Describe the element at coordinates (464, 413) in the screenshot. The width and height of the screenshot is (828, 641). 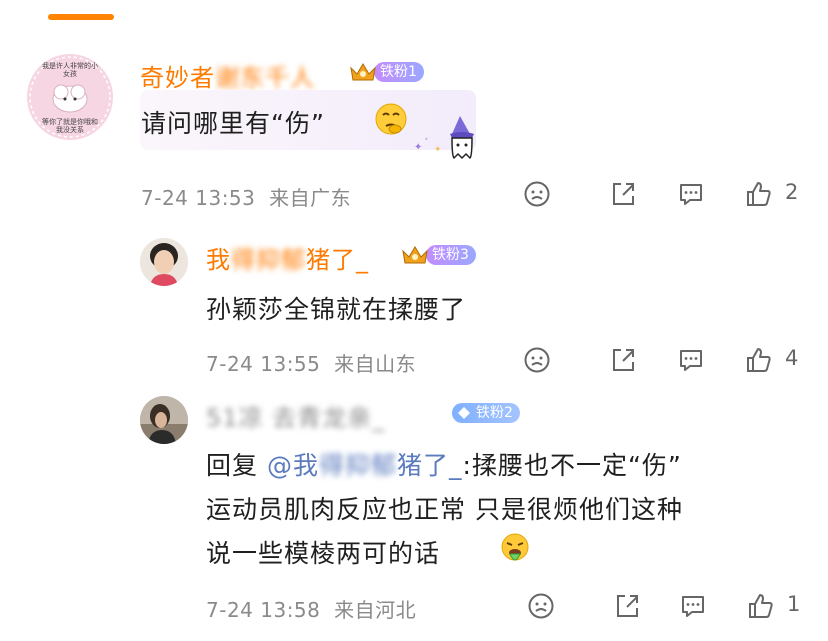
I see `diamond-icon` at that location.